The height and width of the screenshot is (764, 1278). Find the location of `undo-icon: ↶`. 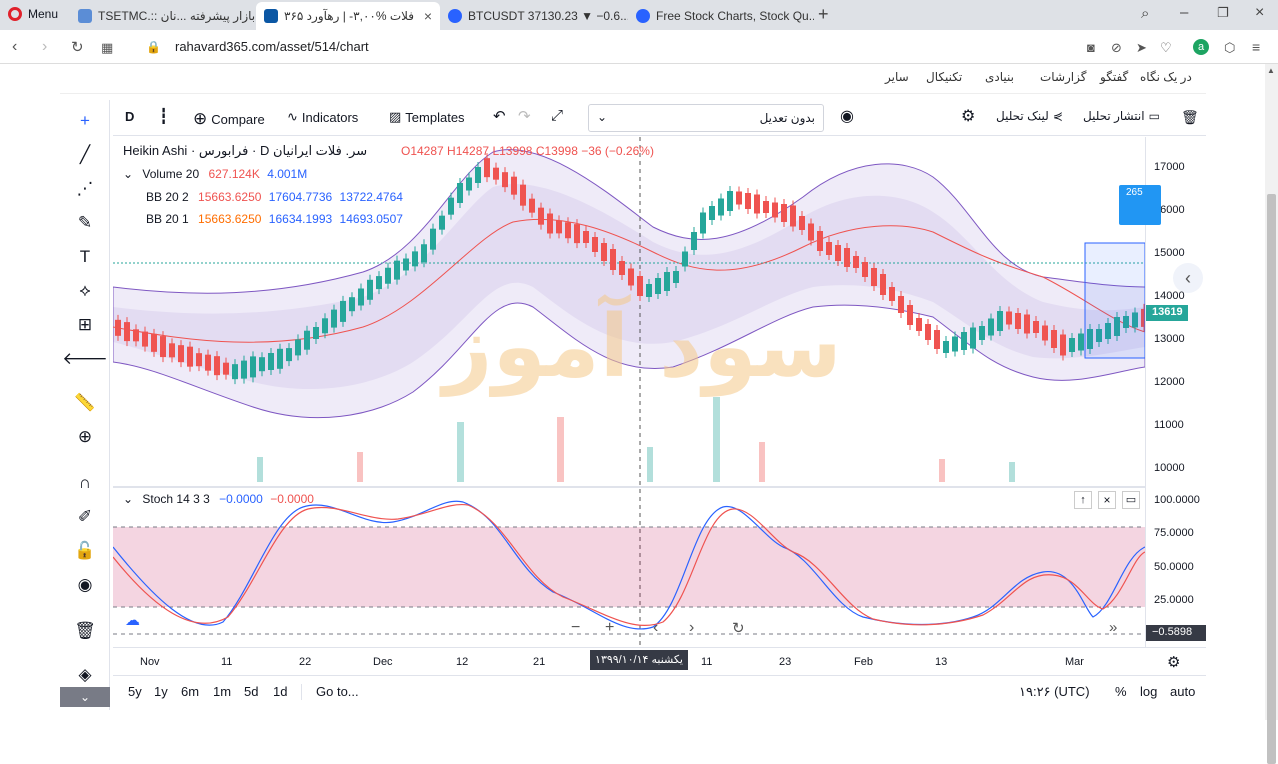

undo-icon: ↶ is located at coordinates (499, 116).